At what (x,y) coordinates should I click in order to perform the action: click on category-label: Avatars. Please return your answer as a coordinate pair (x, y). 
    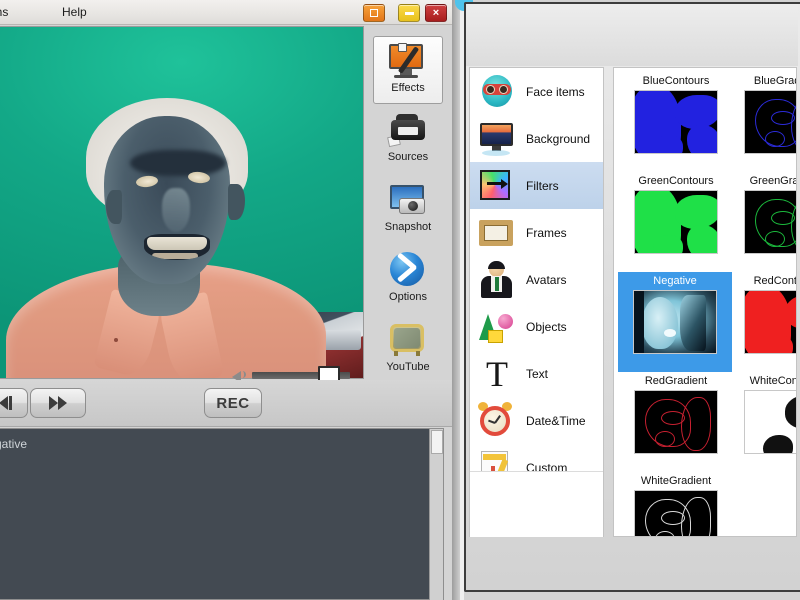
    Looking at the image, I should click on (546, 279).